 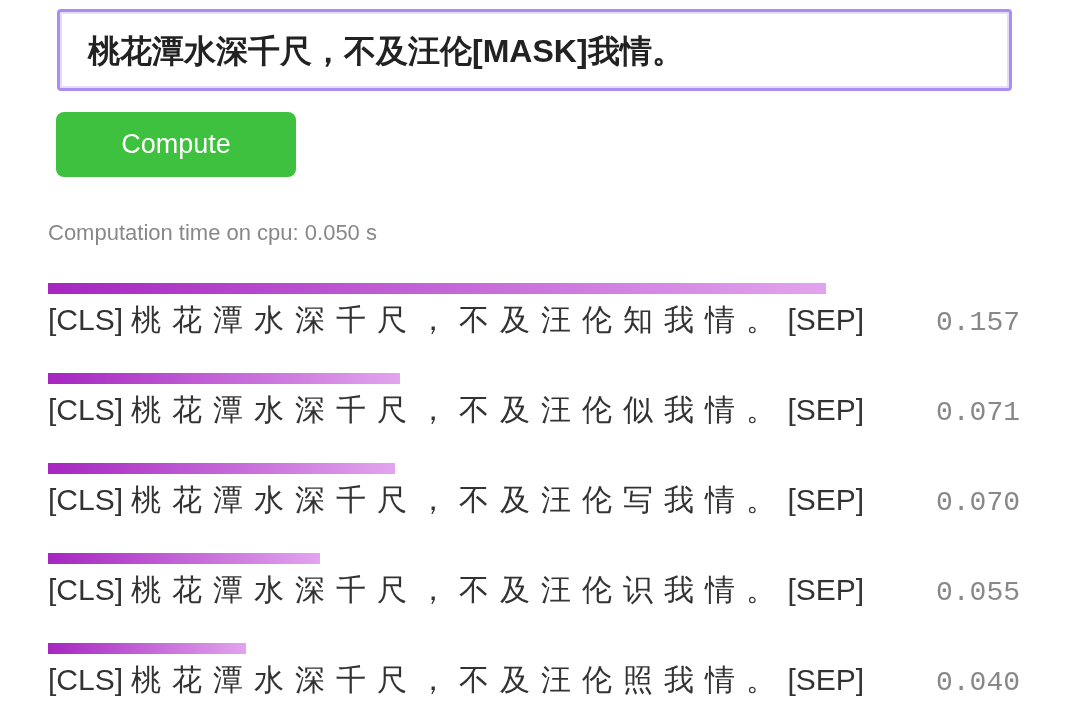 What do you see at coordinates (456, 320) in the screenshot?
I see `prediction-text: [CLS] 桃花潭水深千尺，不及汪伦知我情。[SEP]` at bounding box center [456, 320].